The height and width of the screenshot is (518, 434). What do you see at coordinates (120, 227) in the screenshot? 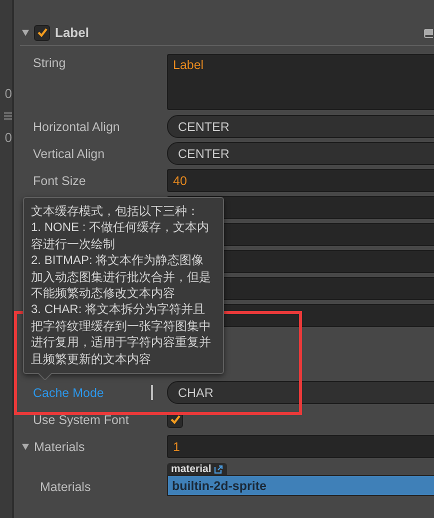
I see `tooltip-line: 1. NONE : 不做任何缓存，文本内` at bounding box center [120, 227].